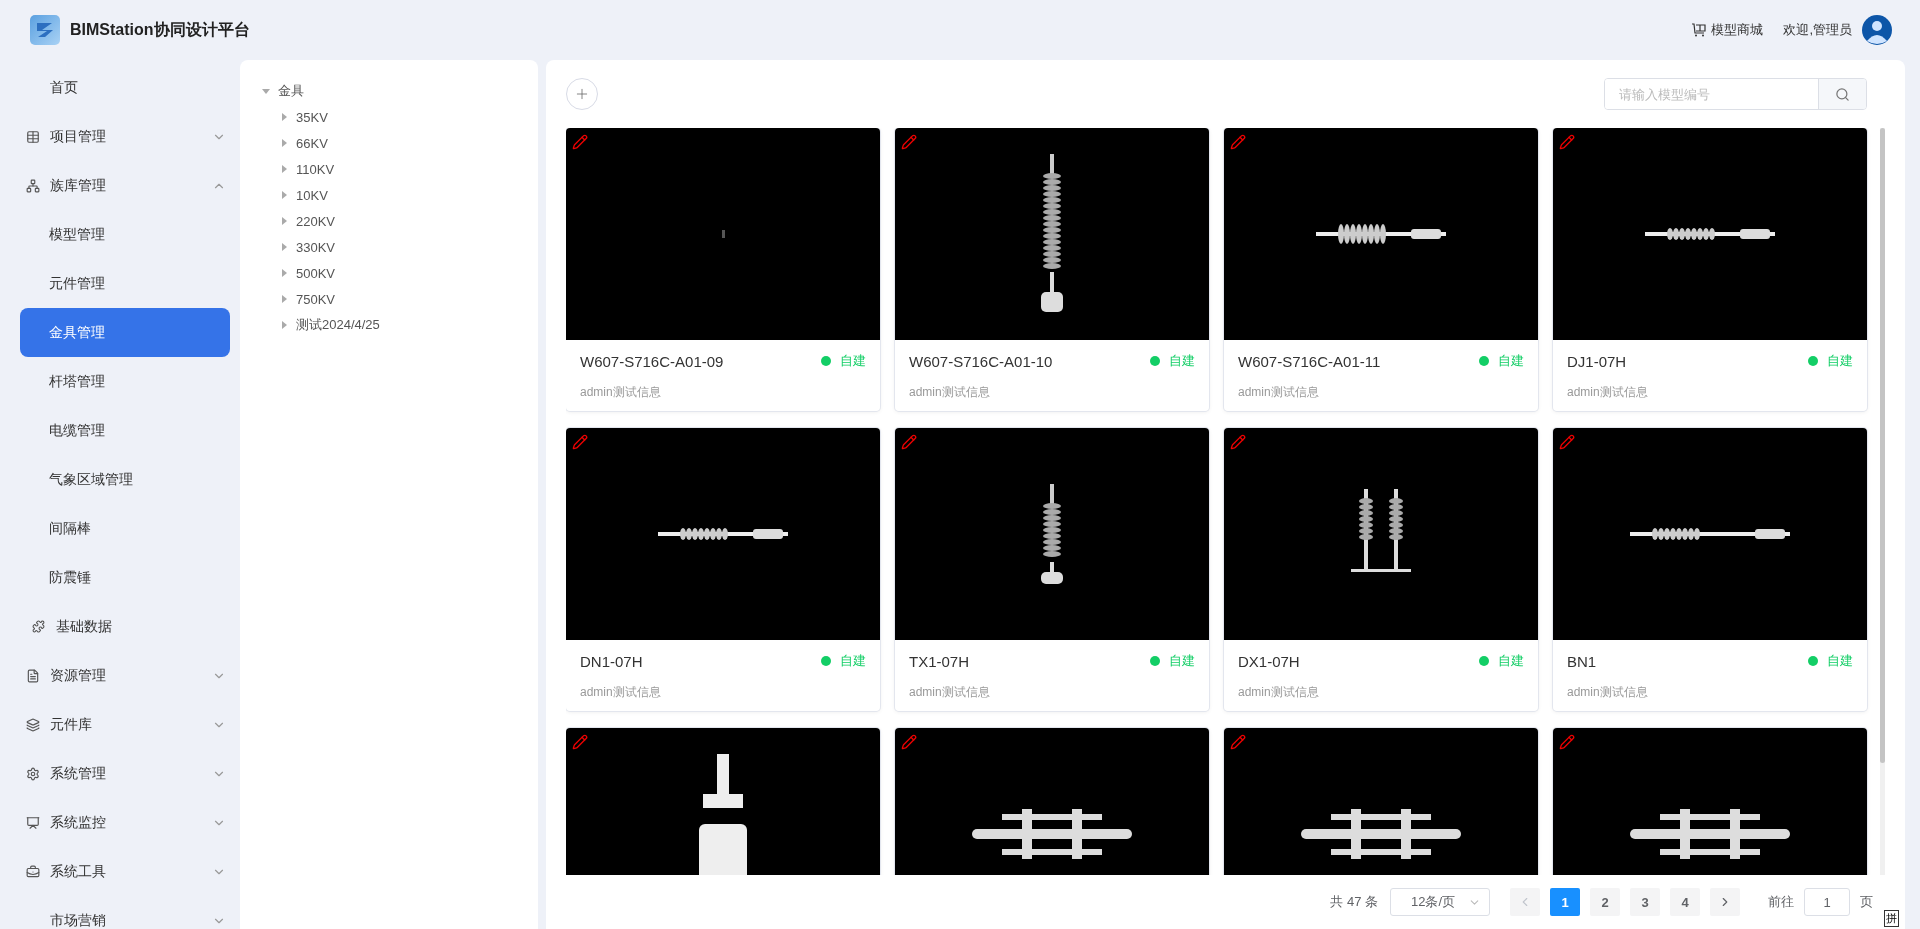 This screenshot has height=929, width=1920. What do you see at coordinates (1817, 30) in the screenshot?
I see `welcome-text: 欢迎,管理员` at bounding box center [1817, 30].